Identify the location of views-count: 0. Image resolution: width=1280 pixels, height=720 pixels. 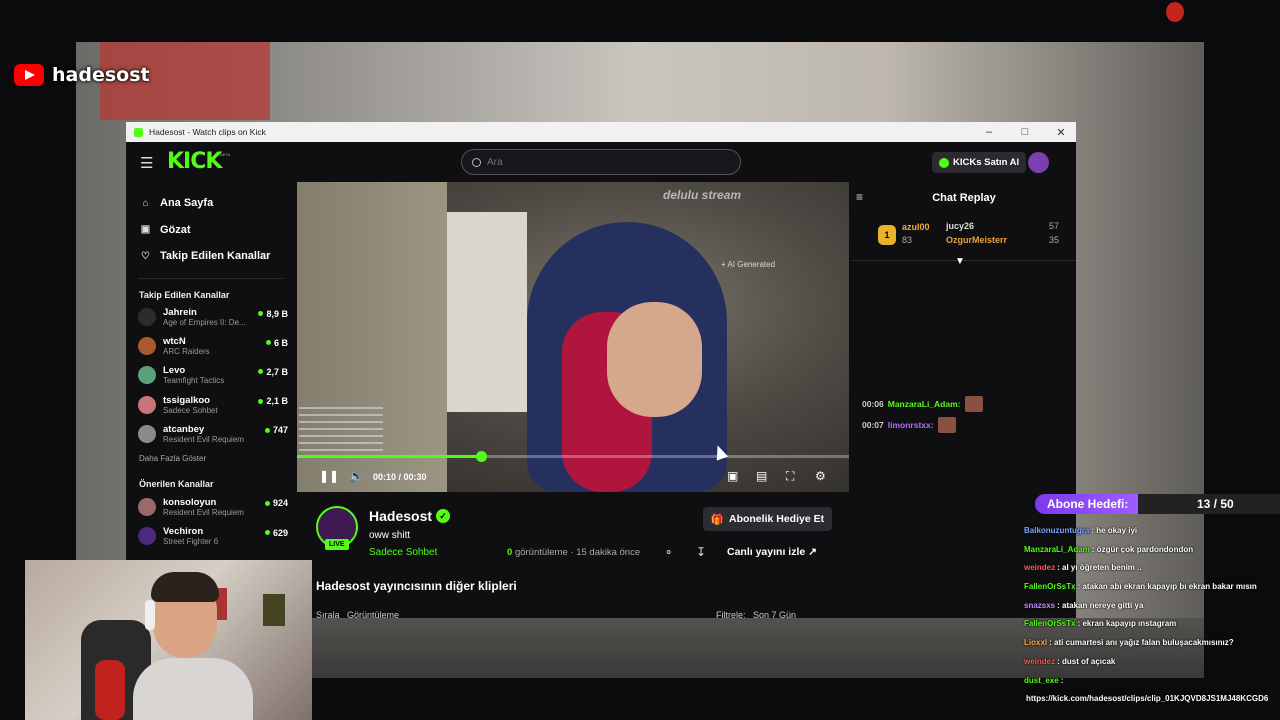
(510, 552).